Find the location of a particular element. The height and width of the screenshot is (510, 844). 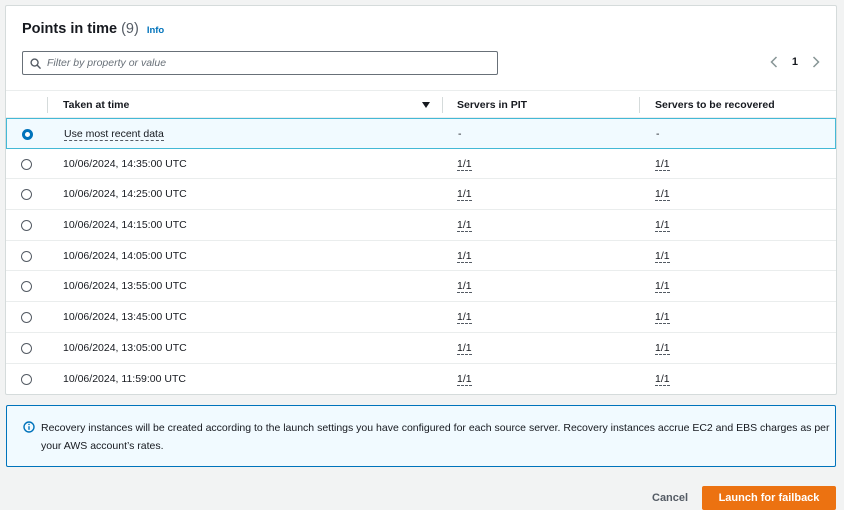

filter-input is located at coordinates (267, 63).